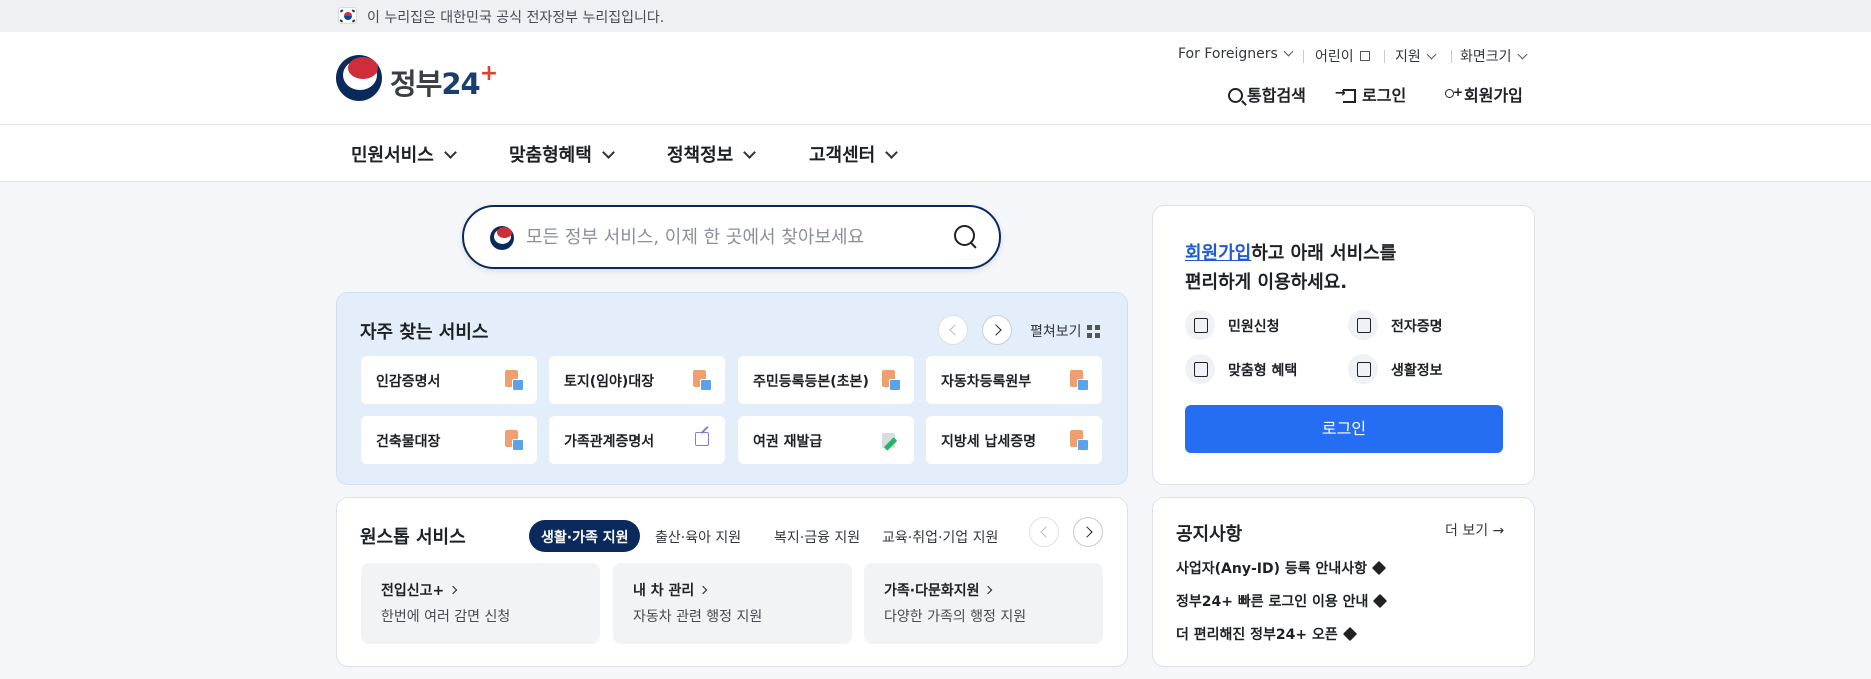  Describe the element at coordinates (637, 440) in the screenshot. I see `service-tile: 가족관계증명서` at that location.